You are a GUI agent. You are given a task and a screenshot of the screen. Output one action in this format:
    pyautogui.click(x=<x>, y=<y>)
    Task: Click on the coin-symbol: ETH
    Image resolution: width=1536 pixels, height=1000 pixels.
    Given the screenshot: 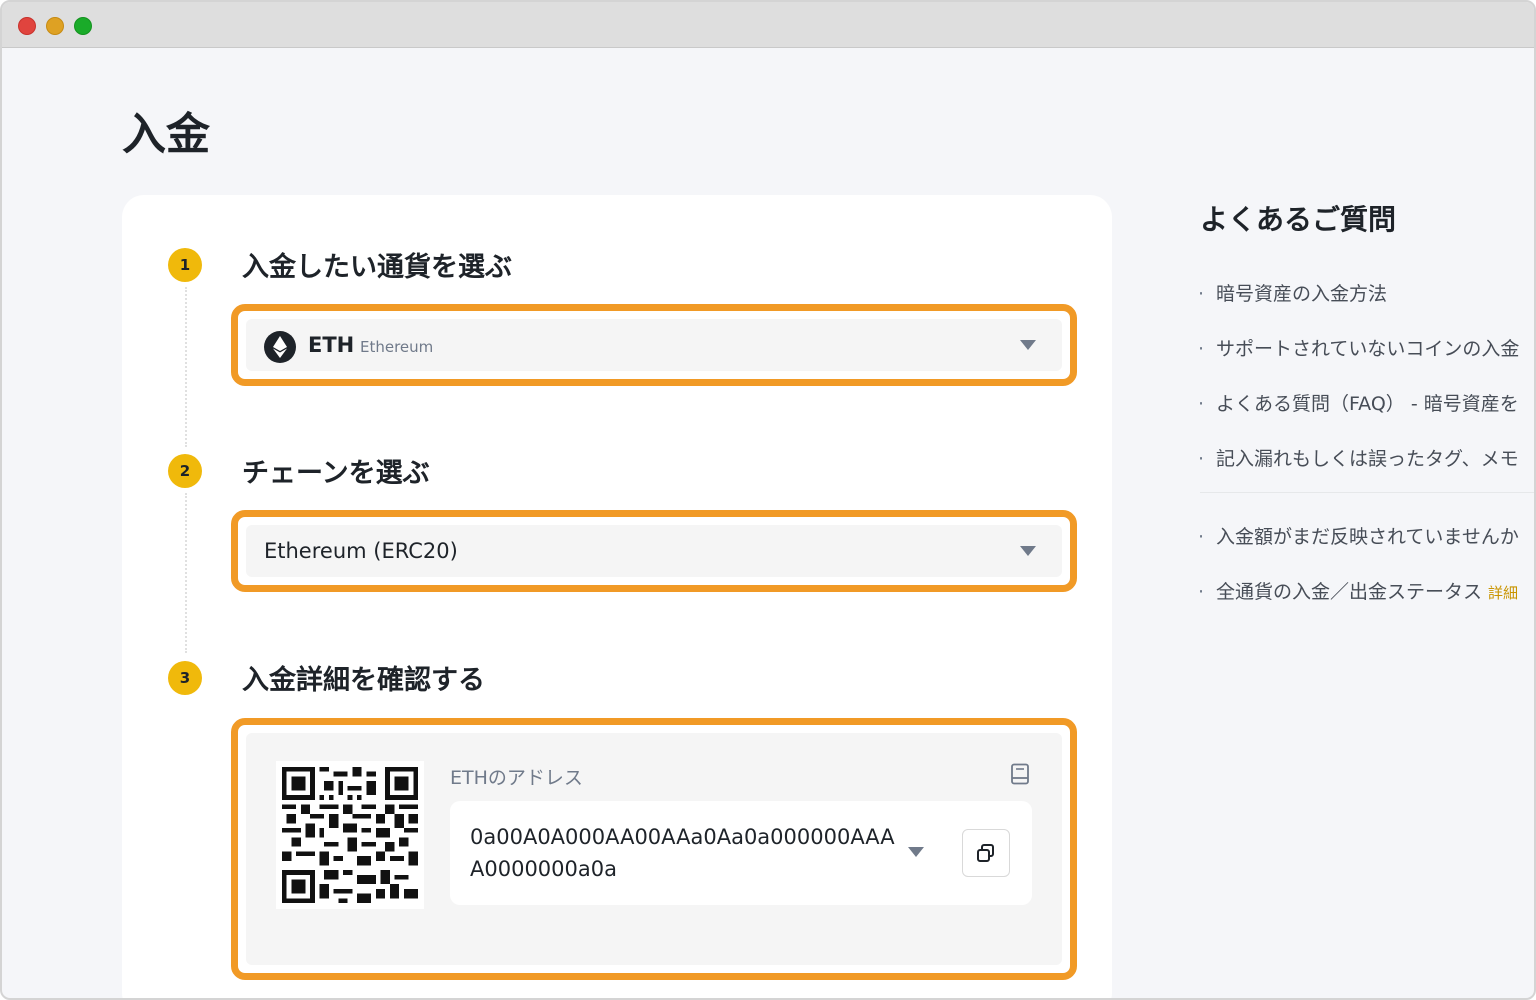 What is the action you would take?
    pyautogui.click(x=331, y=345)
    